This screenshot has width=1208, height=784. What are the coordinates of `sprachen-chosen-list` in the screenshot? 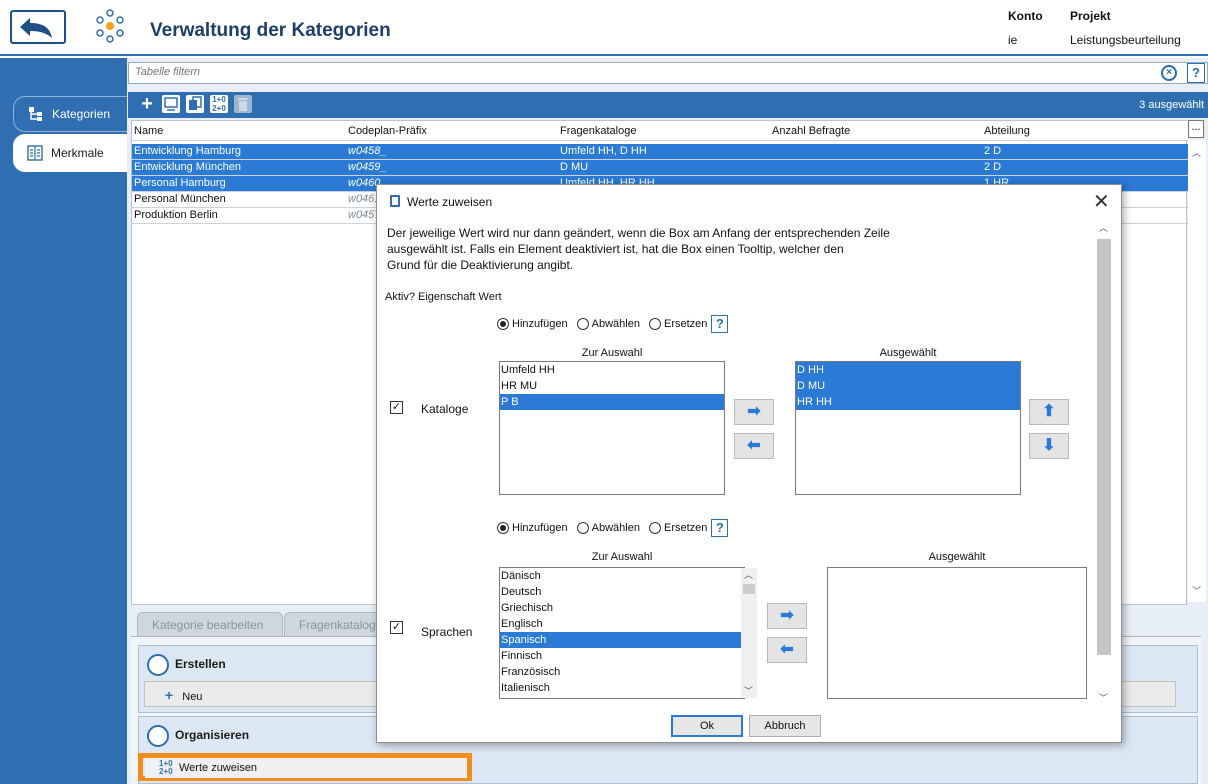 It's located at (957, 633).